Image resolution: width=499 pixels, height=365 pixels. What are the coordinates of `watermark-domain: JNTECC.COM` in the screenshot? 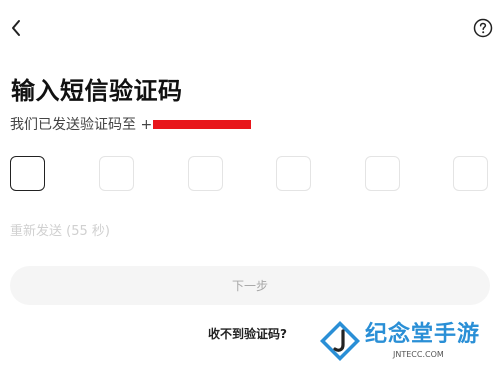 It's located at (418, 354).